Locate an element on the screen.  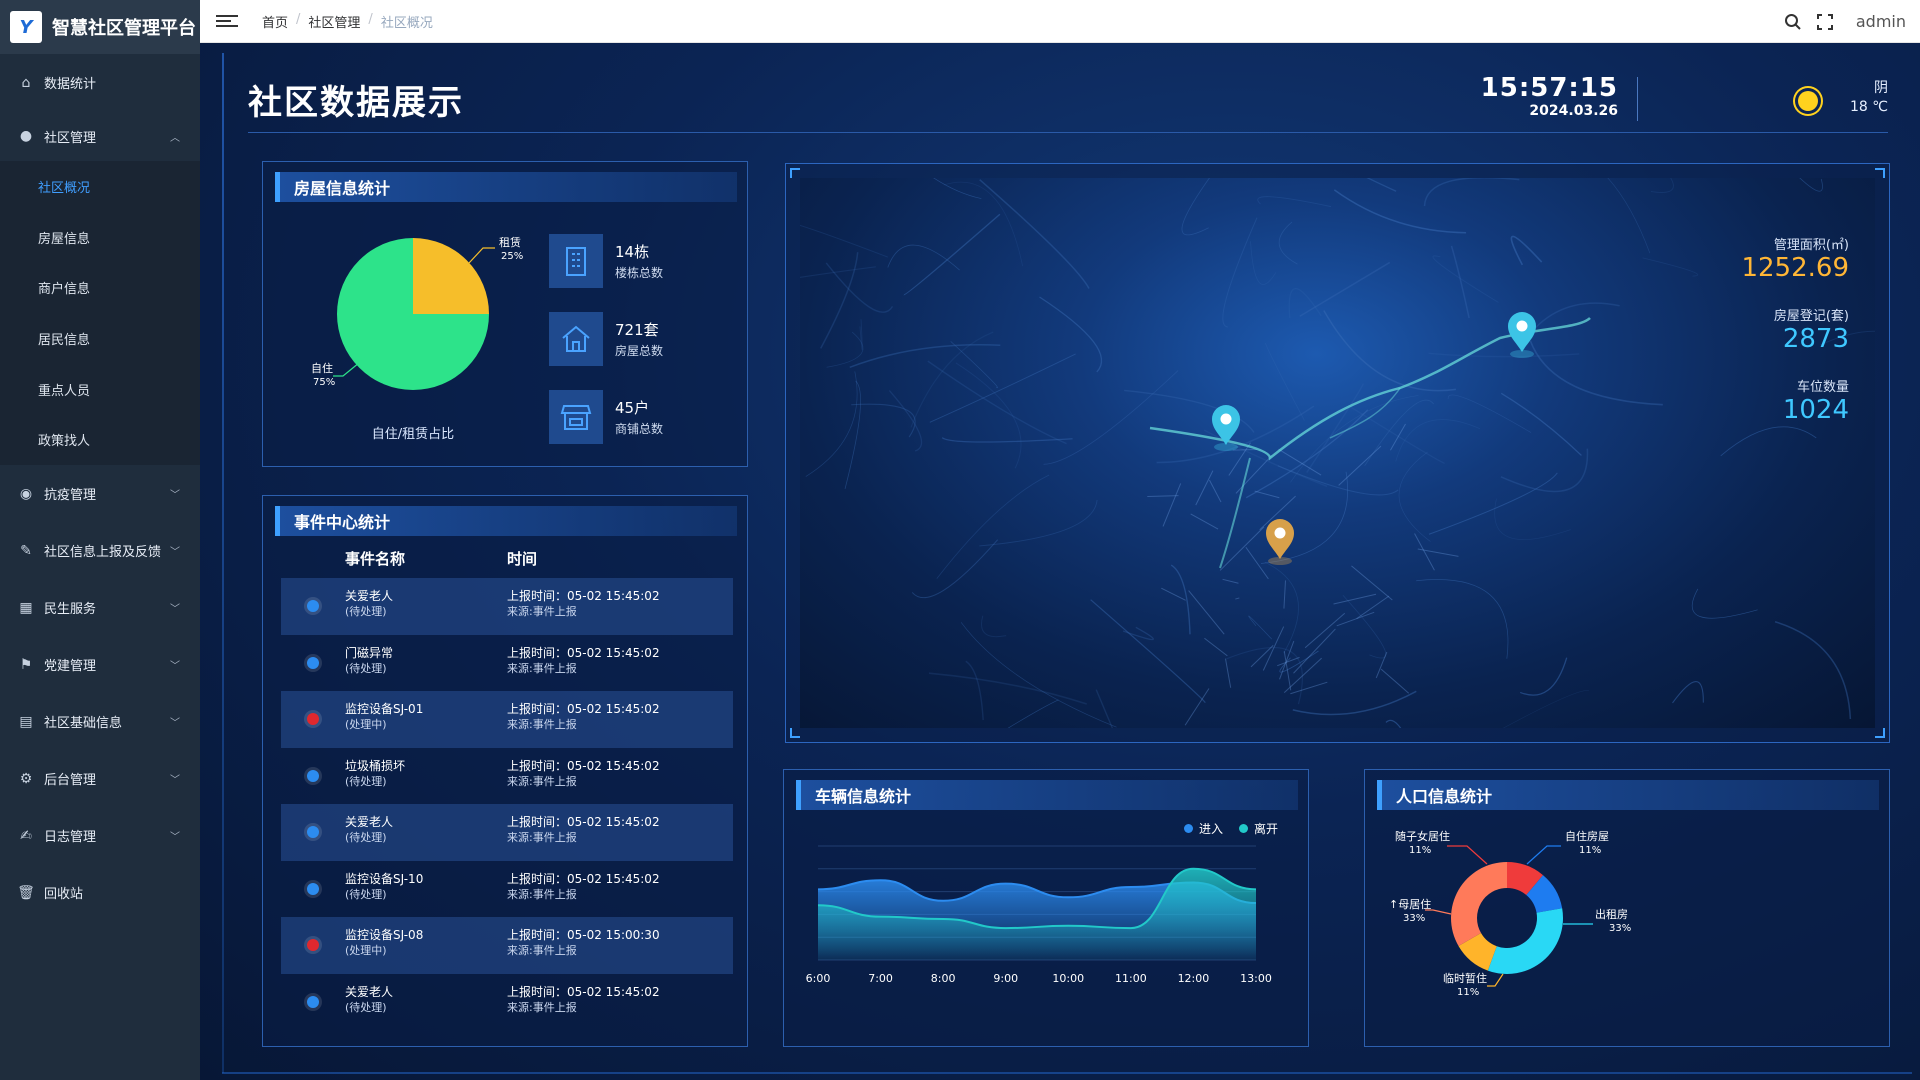
sidebar-item-7: ⚙ 后台管理 ﹀ is located at coordinates (100, 778).